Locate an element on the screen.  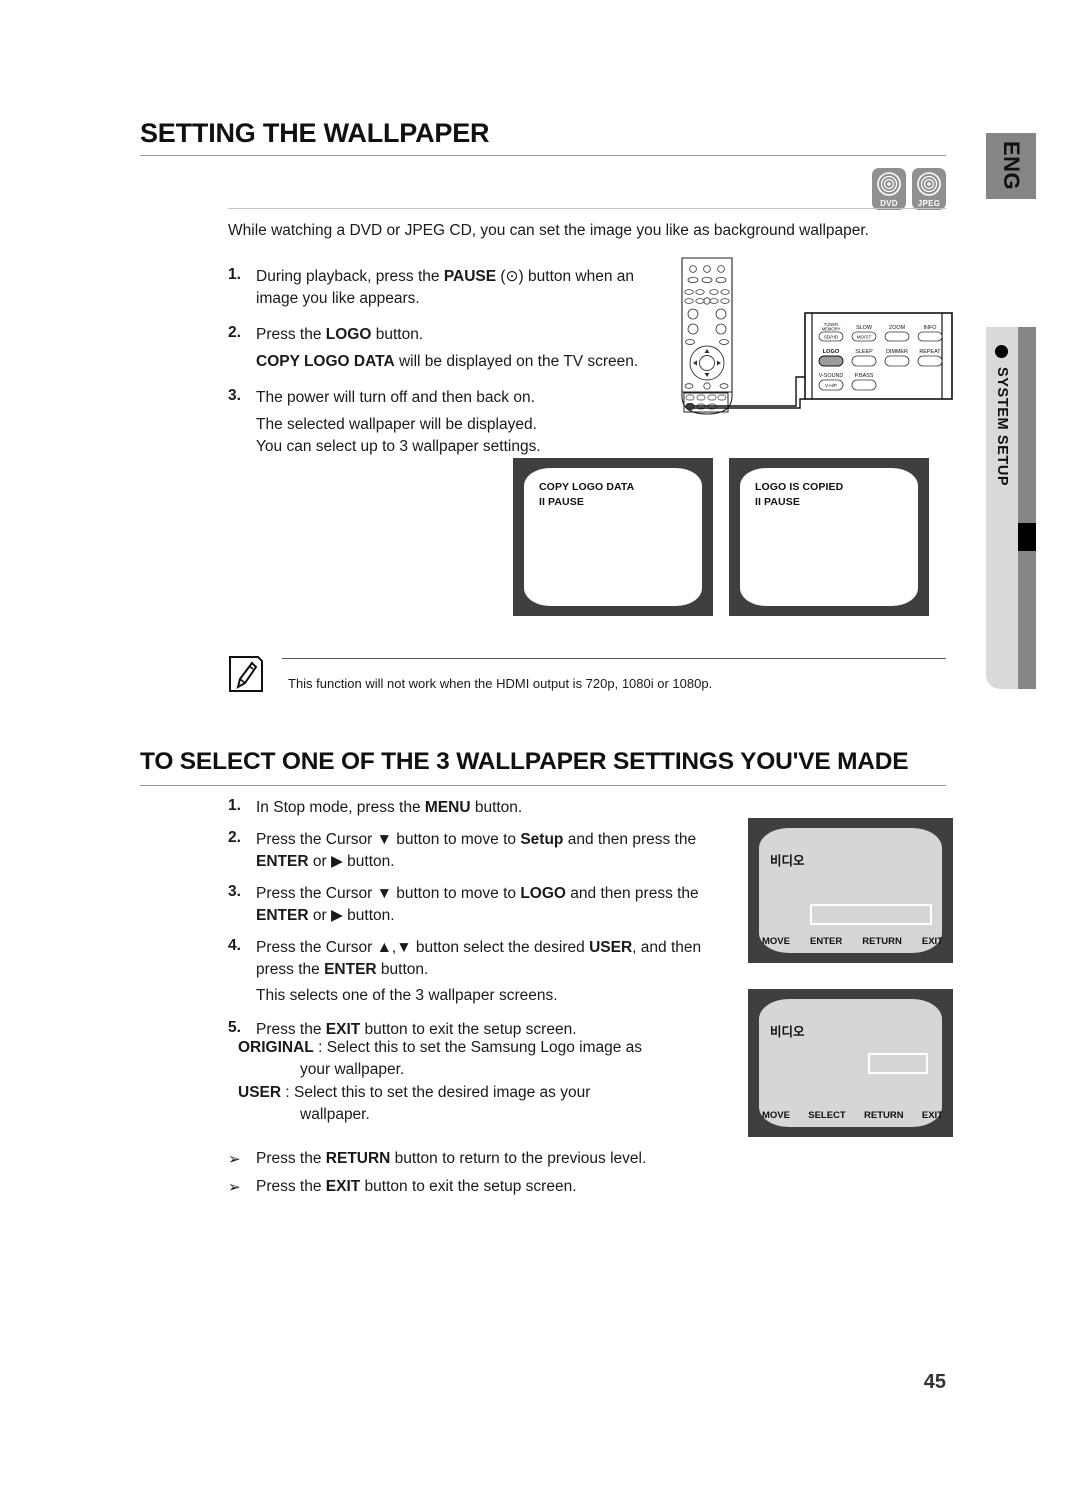
step-text: Press the LOGO button. is located at coordinates (457, 335).